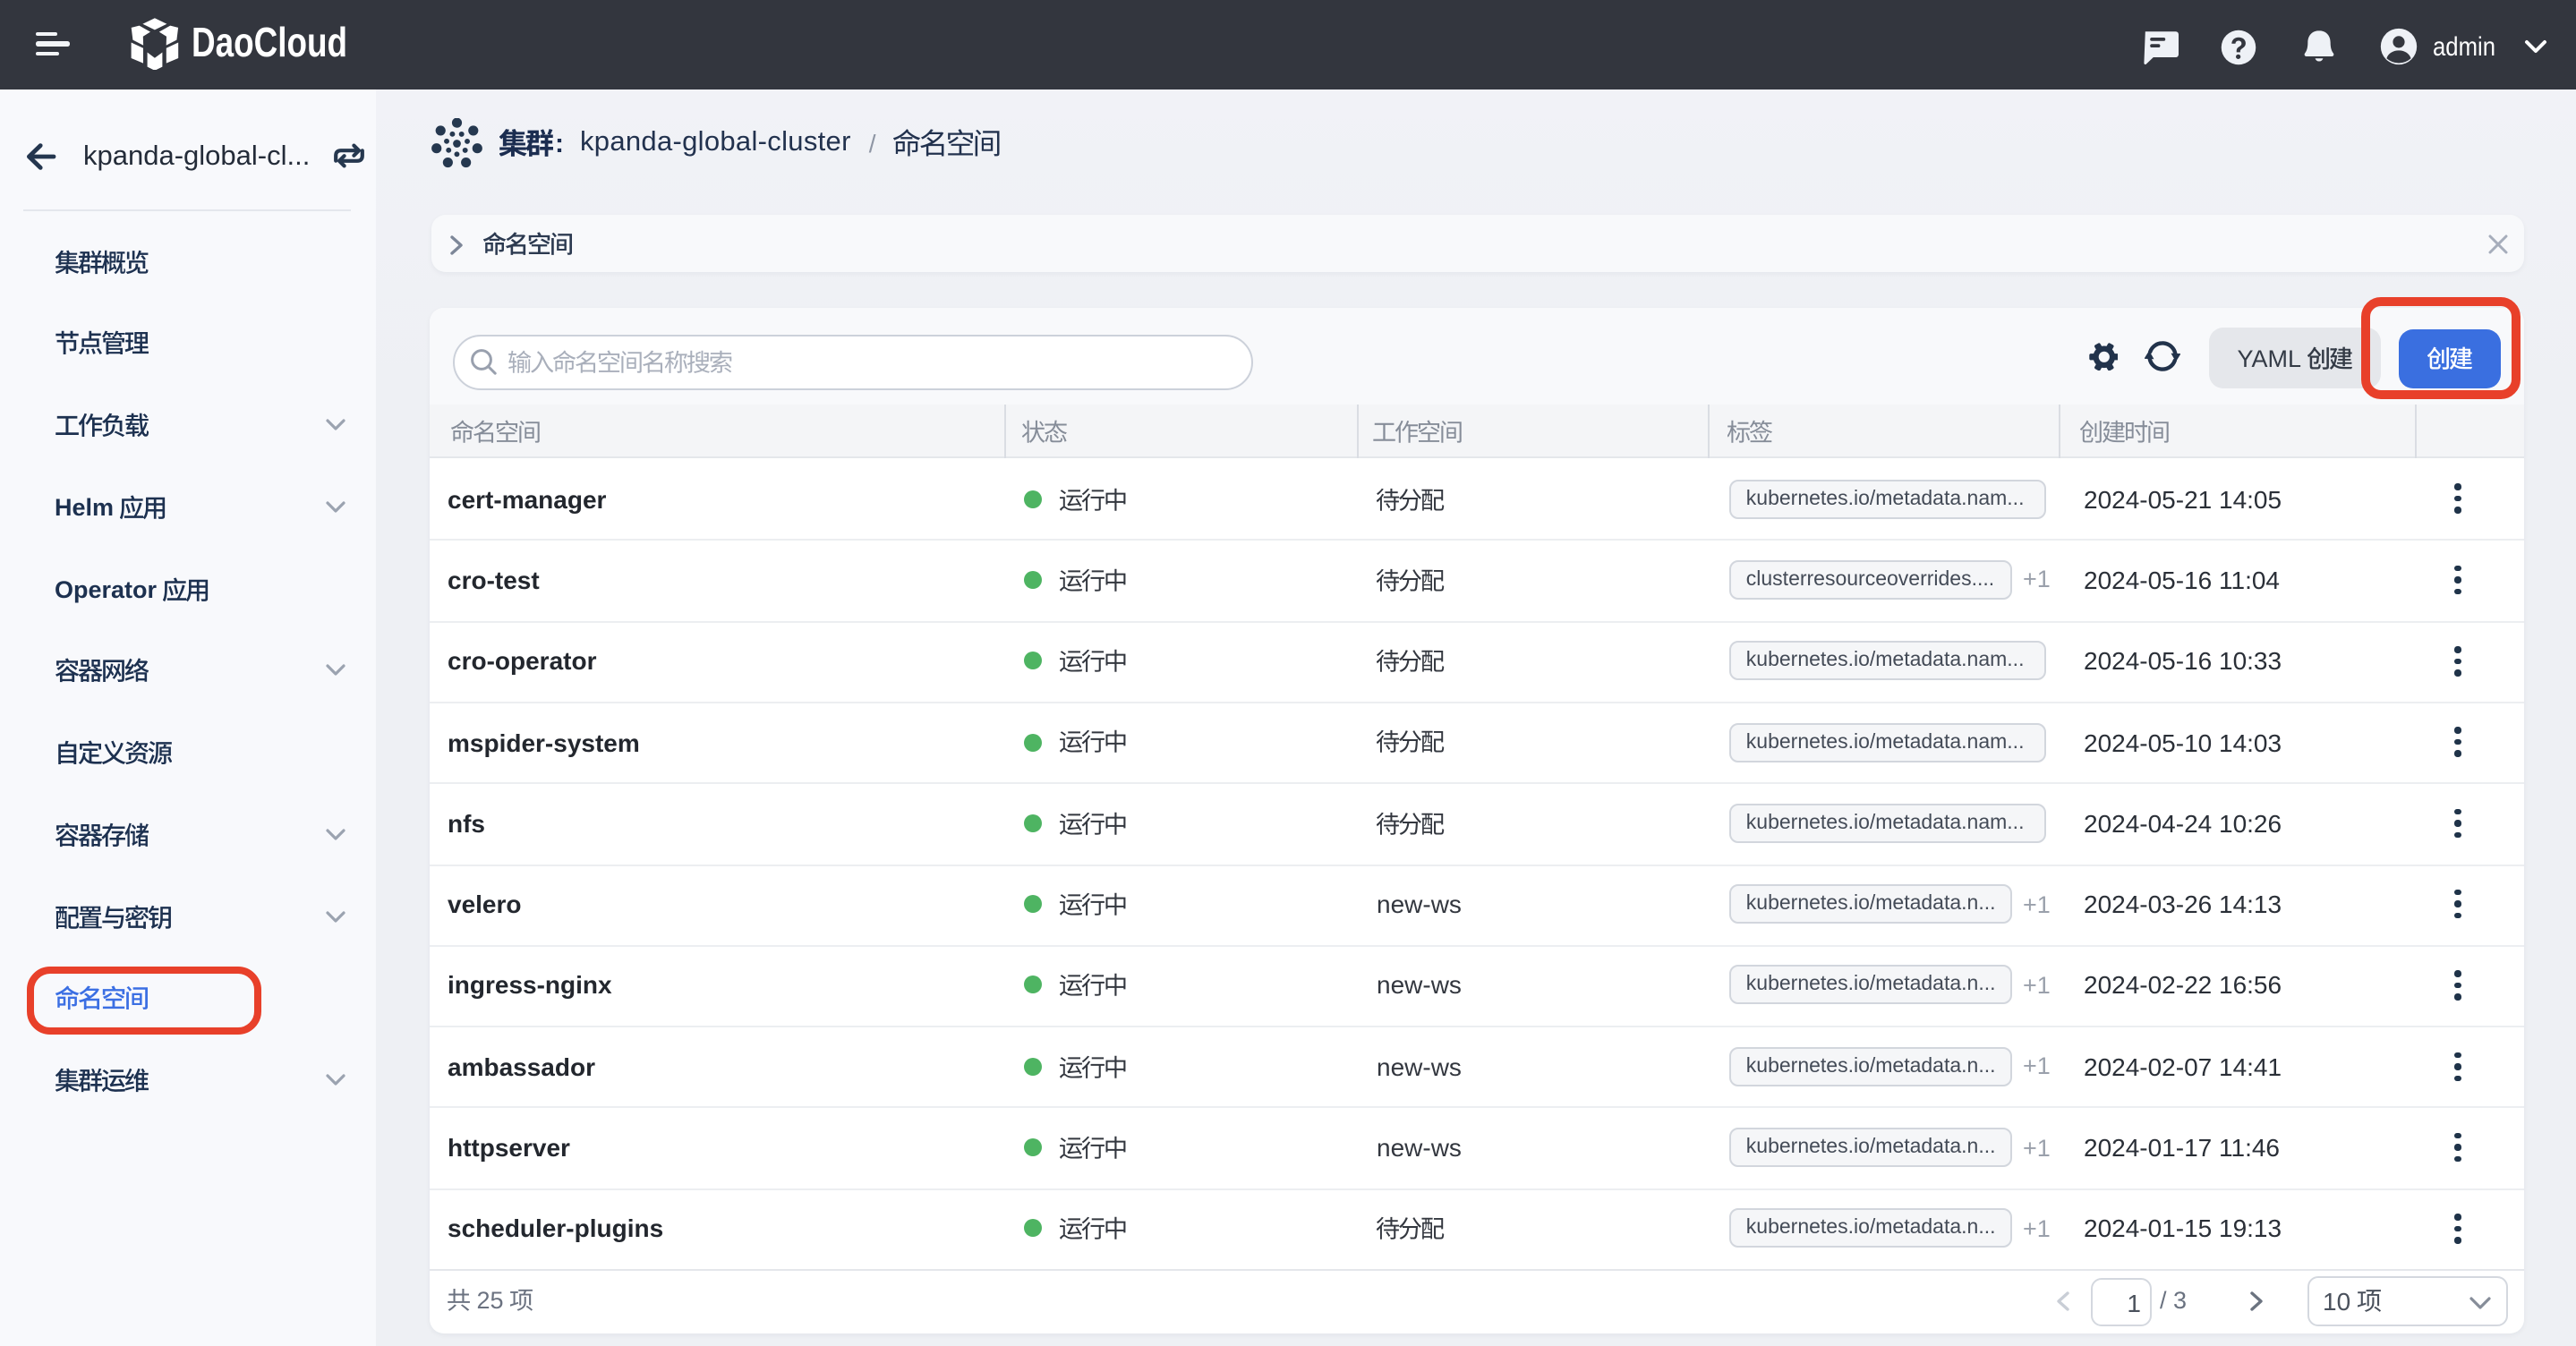 The width and height of the screenshot is (2576, 1346). I want to click on svg-text: admin, so click(2464, 47).